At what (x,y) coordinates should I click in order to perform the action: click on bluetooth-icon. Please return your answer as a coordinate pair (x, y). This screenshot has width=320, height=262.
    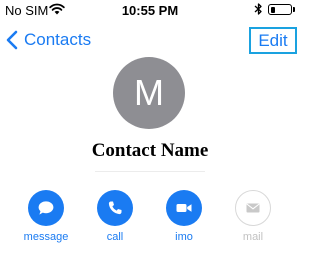
    Looking at the image, I should click on (258, 9).